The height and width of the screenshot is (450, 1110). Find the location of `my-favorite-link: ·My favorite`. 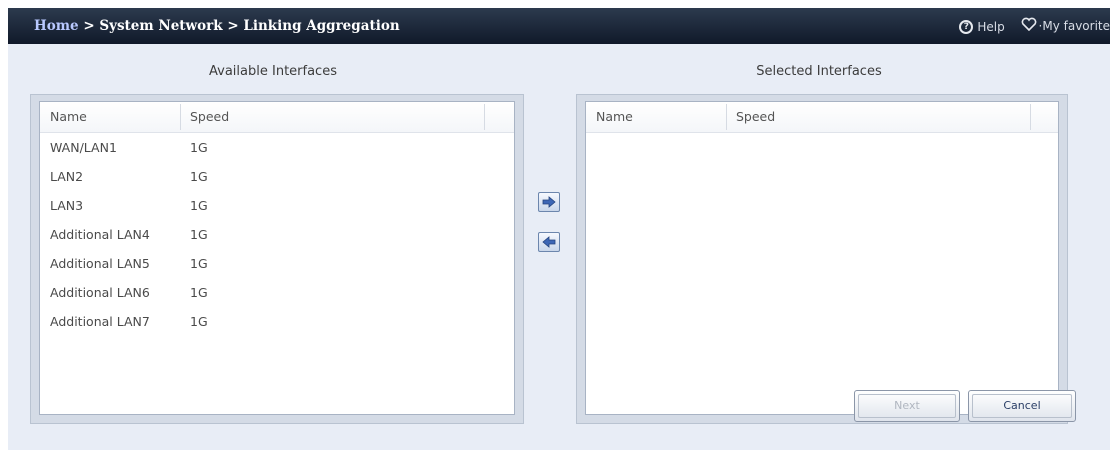

my-favorite-link: ·My favorite is located at coordinates (1065, 26).